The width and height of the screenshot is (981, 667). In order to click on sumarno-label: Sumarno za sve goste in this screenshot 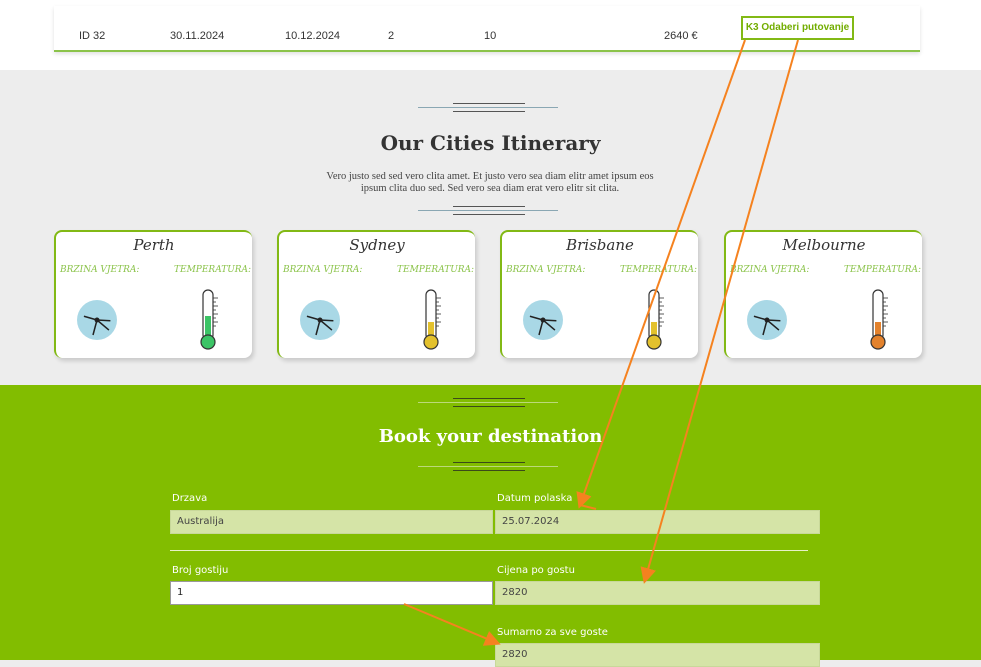, I will do `click(552, 632)`.